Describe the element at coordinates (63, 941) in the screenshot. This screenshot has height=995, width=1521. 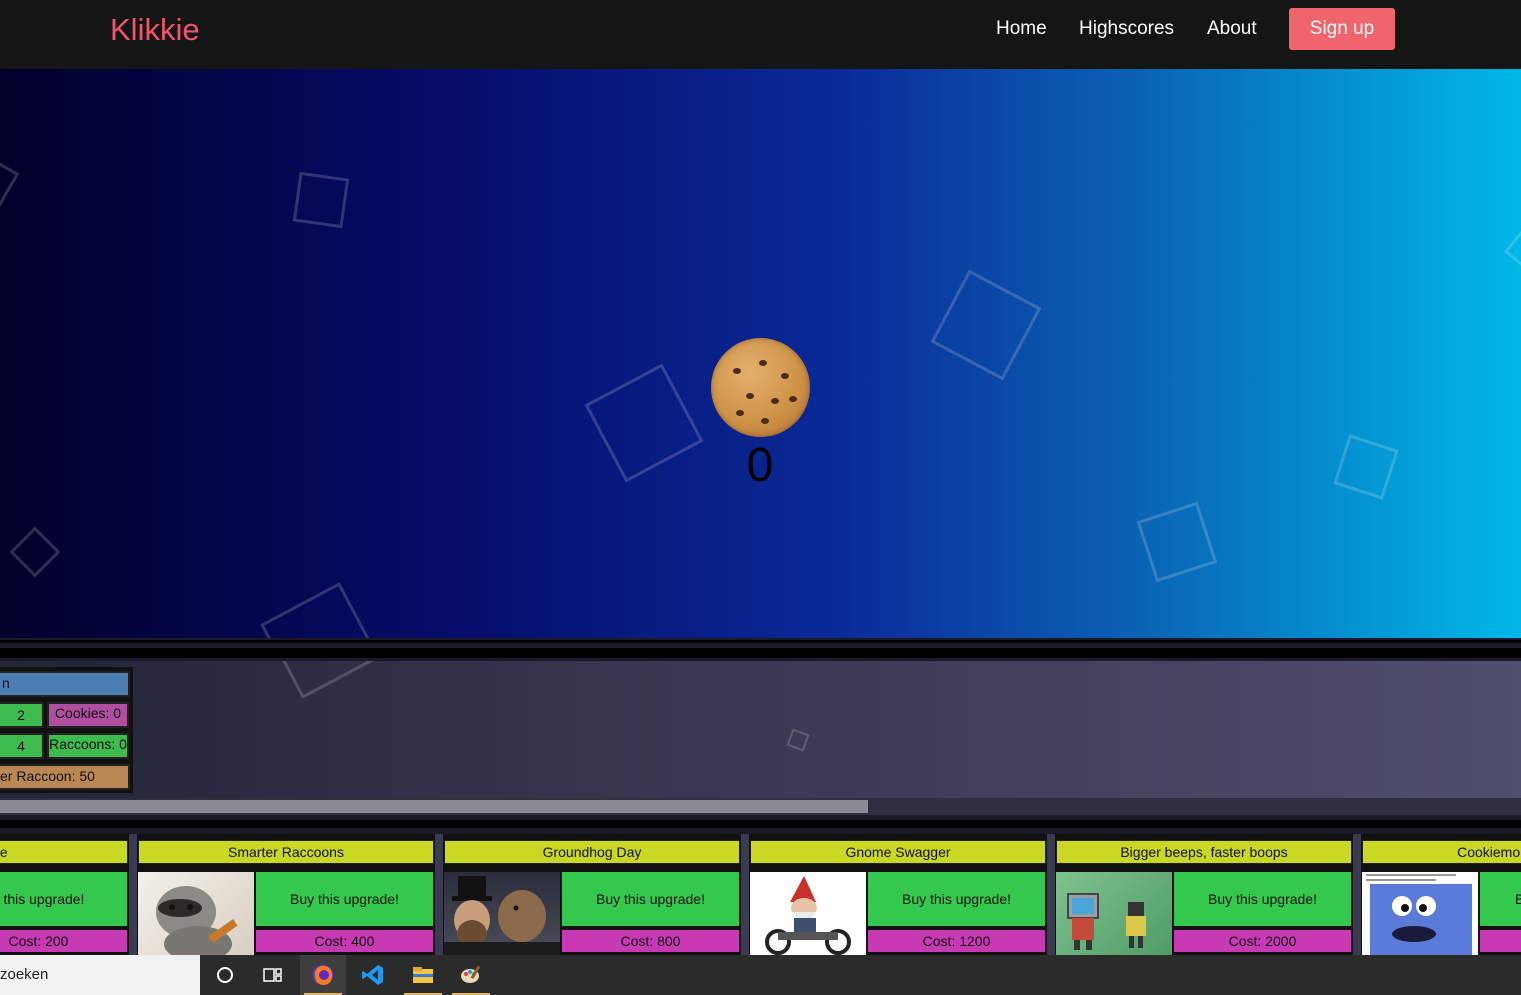
I see `upgrade-cost: Cost: 200` at that location.